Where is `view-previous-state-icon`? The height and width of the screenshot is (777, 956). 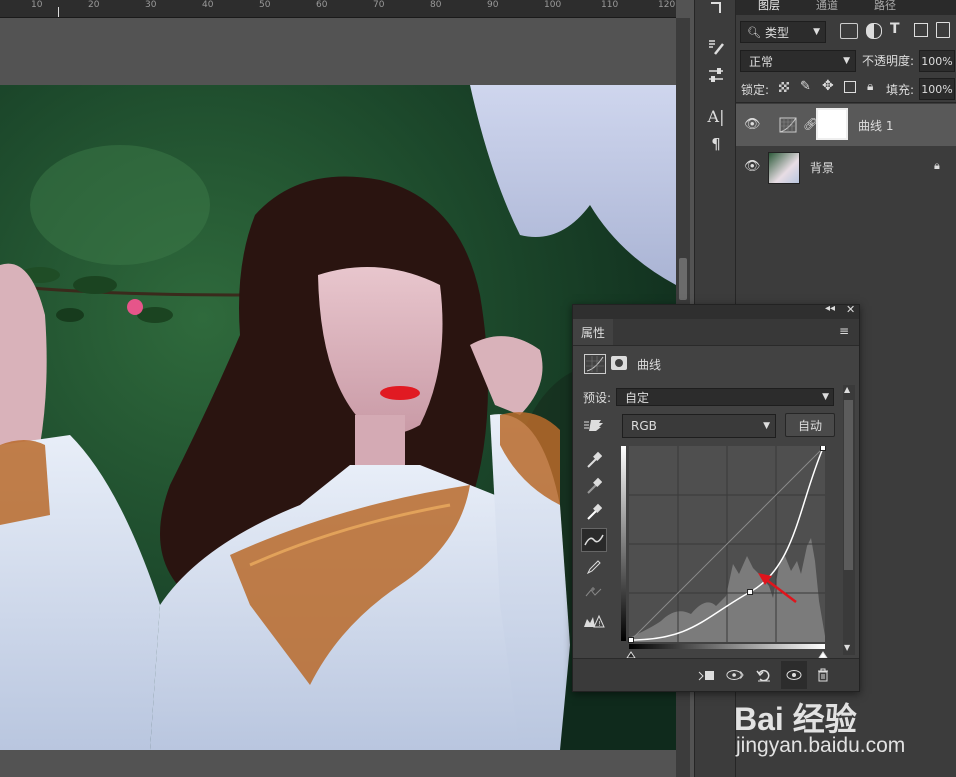
view-previous-state-icon is located at coordinates (735, 675).